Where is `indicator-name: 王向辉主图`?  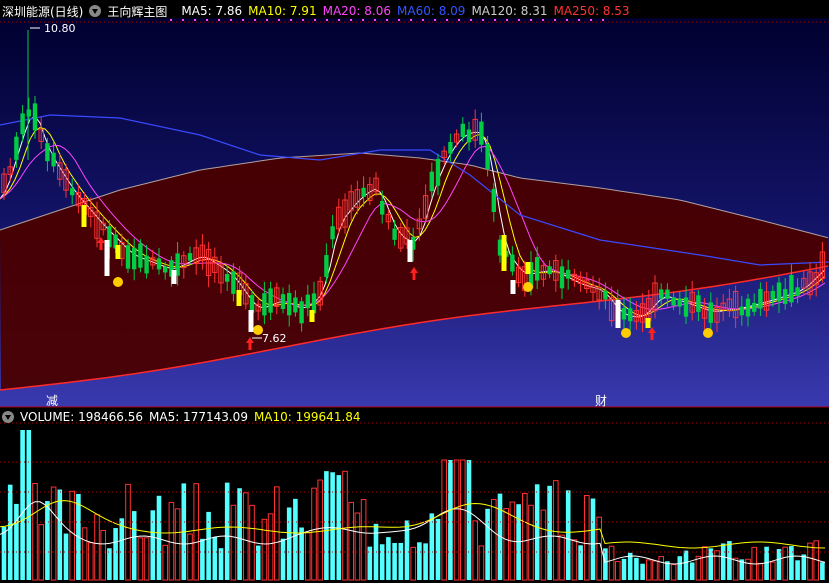 indicator-name: 王向辉主图 is located at coordinates (137, 11).